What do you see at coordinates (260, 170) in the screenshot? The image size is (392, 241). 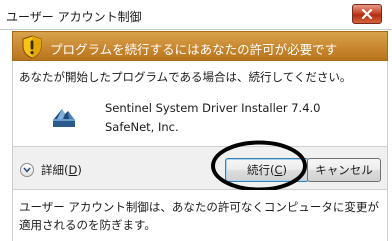 I see `continue-label-prefix: 続行(` at bounding box center [260, 170].